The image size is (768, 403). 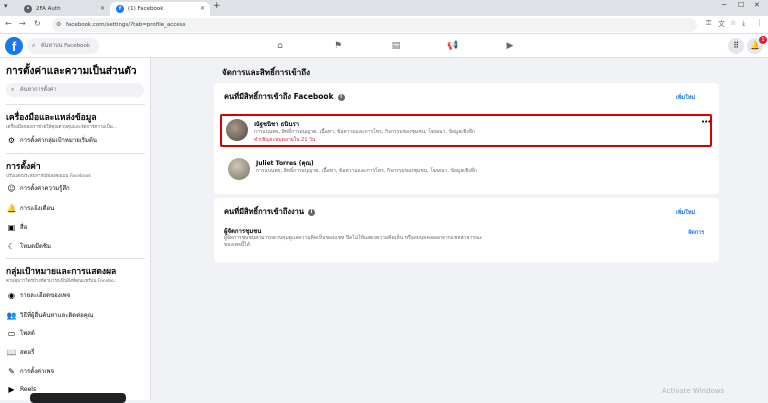 I want to click on minimize-icon: ─, so click(x=724, y=5).